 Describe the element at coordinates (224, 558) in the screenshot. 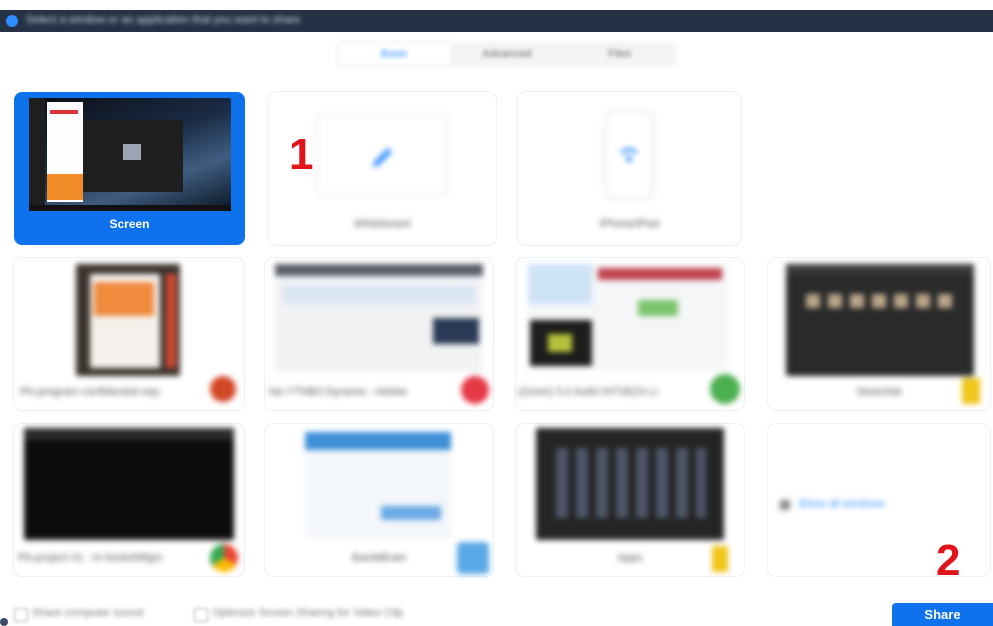

I see `chrome-icon` at that location.